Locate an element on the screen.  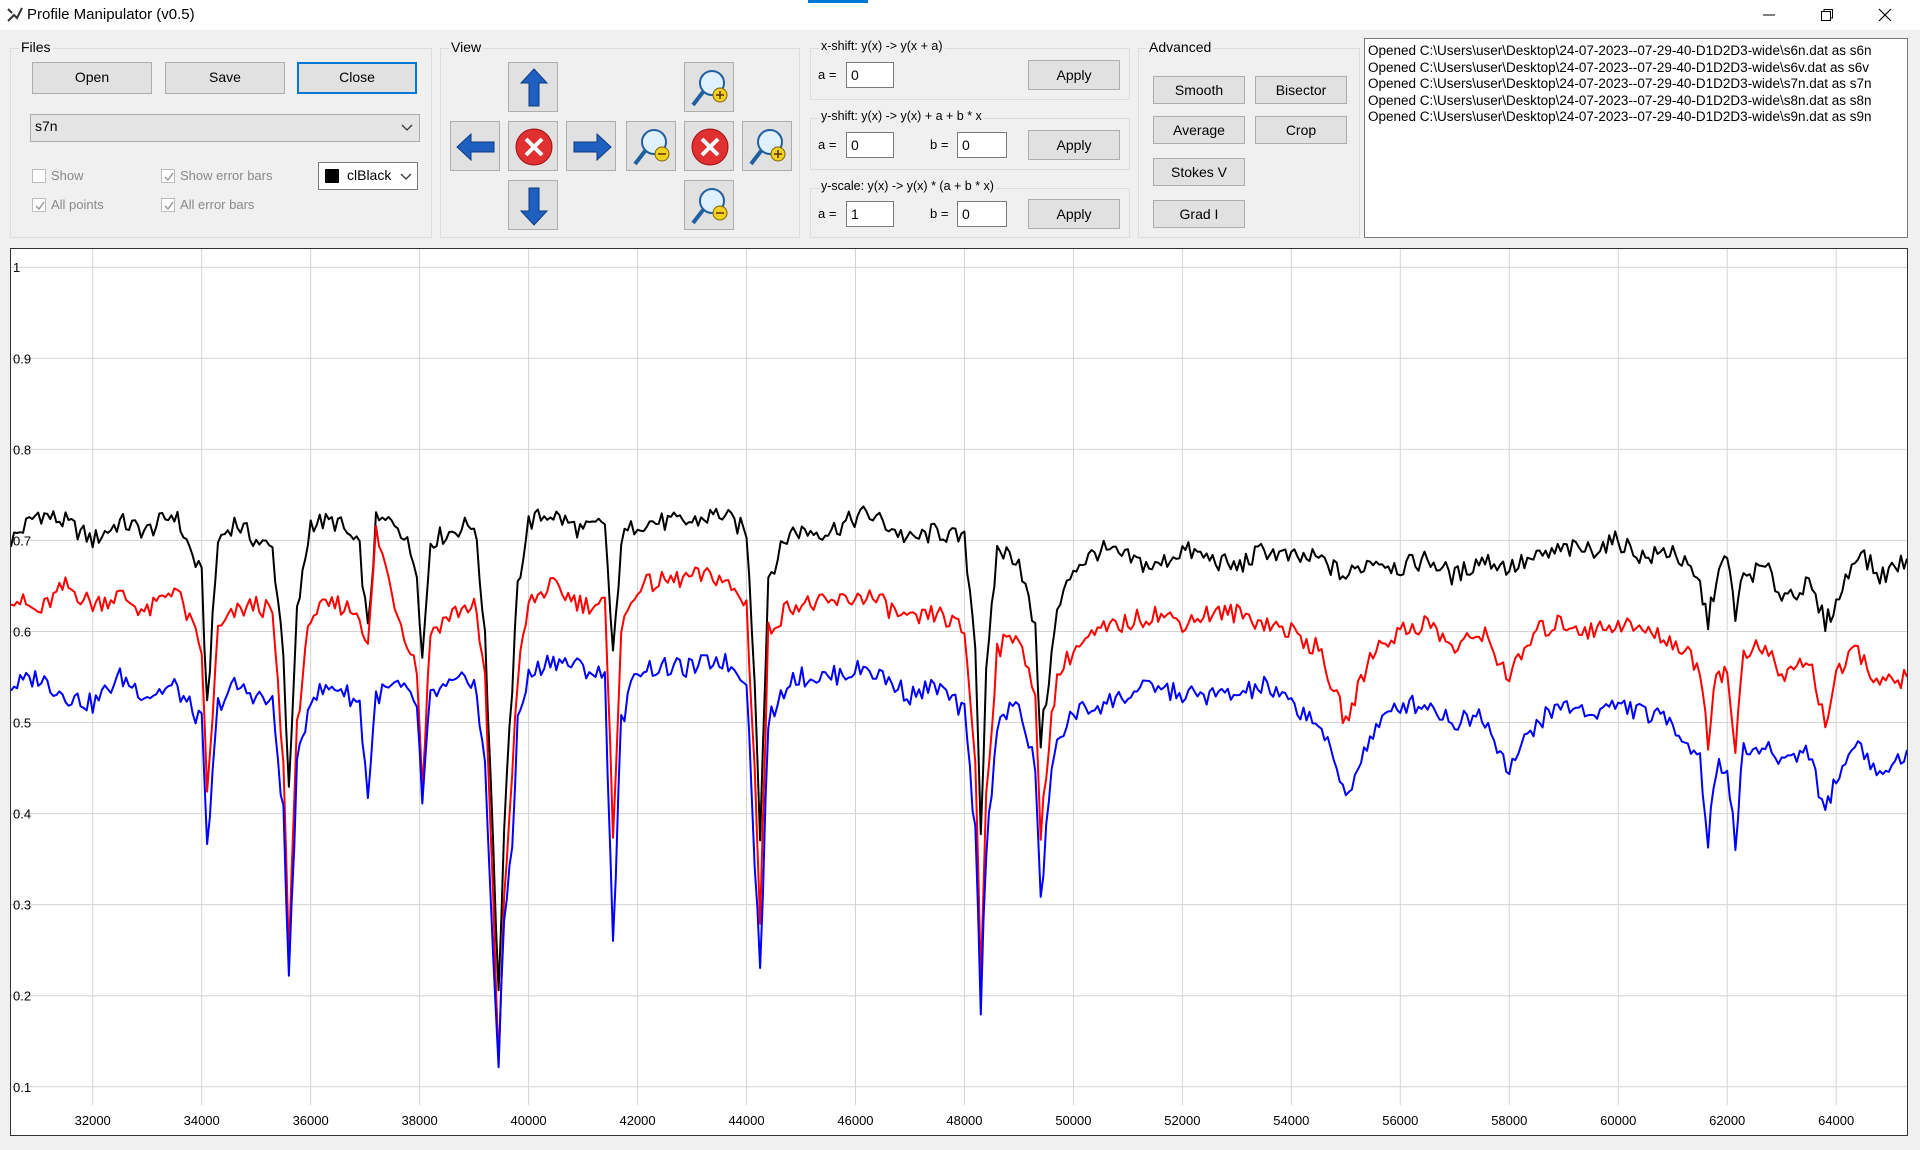
y-scale-apply-button: Apply is located at coordinates (1074, 214).